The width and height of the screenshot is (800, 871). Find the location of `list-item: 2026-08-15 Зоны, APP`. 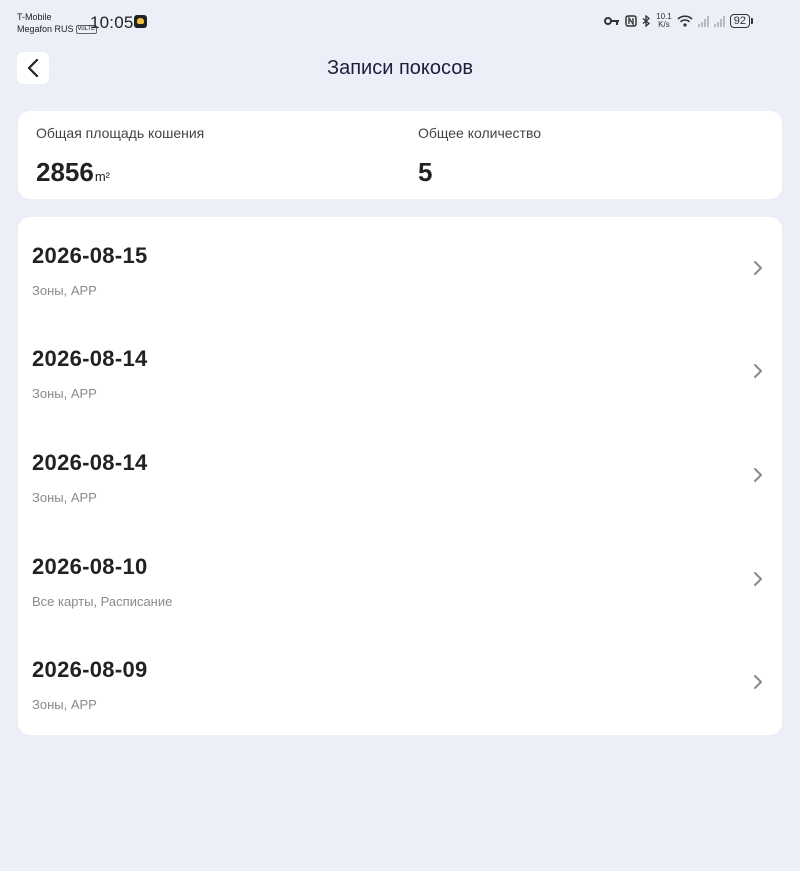

list-item: 2026-08-15 Зоны, APP is located at coordinates (400, 269).